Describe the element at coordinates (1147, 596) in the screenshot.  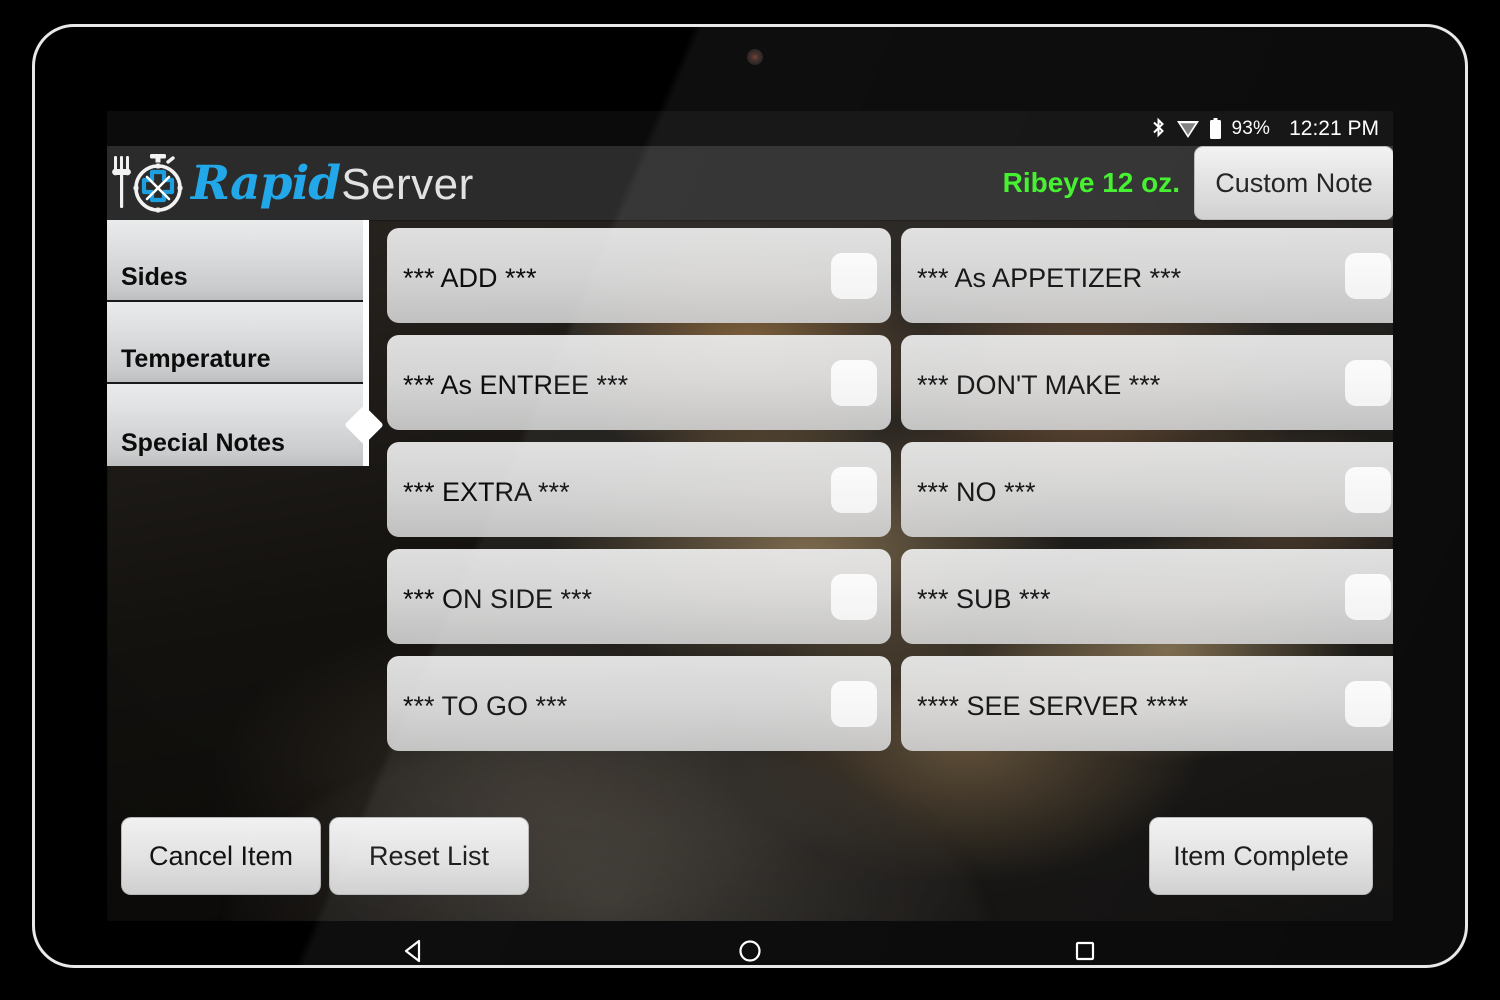
I see `option-row: *** SUB ***` at that location.